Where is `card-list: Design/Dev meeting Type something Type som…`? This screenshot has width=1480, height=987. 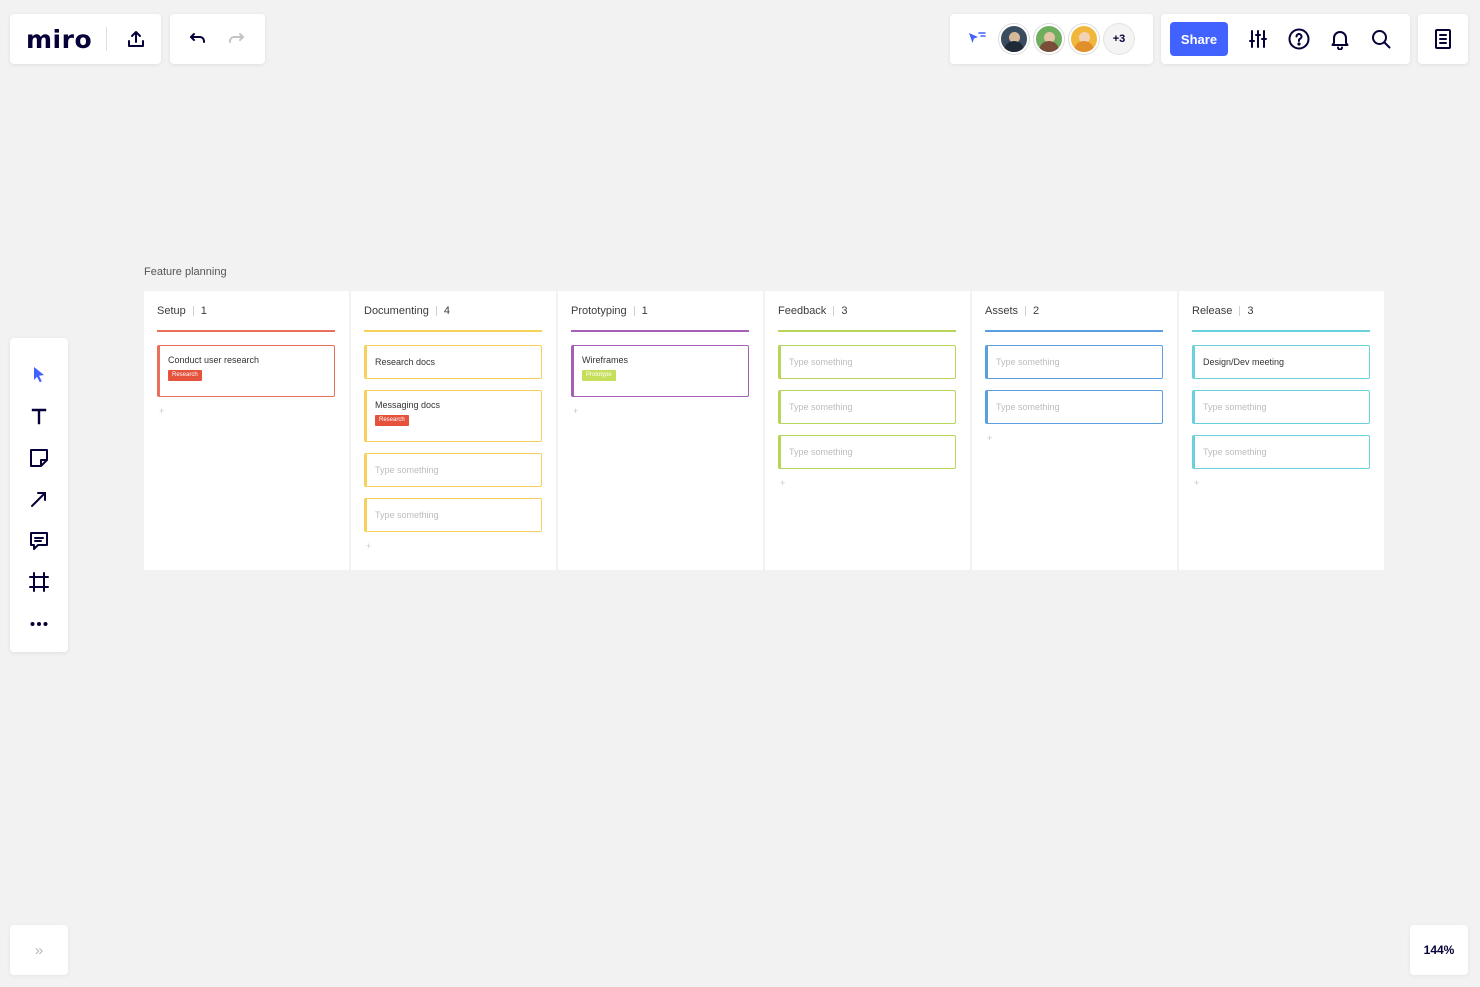 card-list: Design/Dev meeting Type something Type som… is located at coordinates (1281, 416).